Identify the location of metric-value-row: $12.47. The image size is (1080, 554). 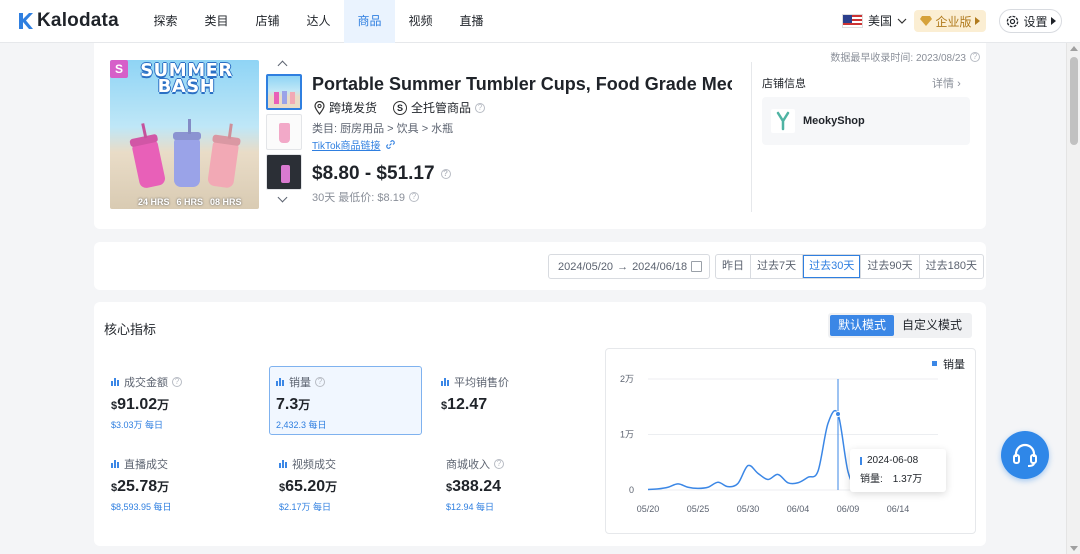
(516, 405).